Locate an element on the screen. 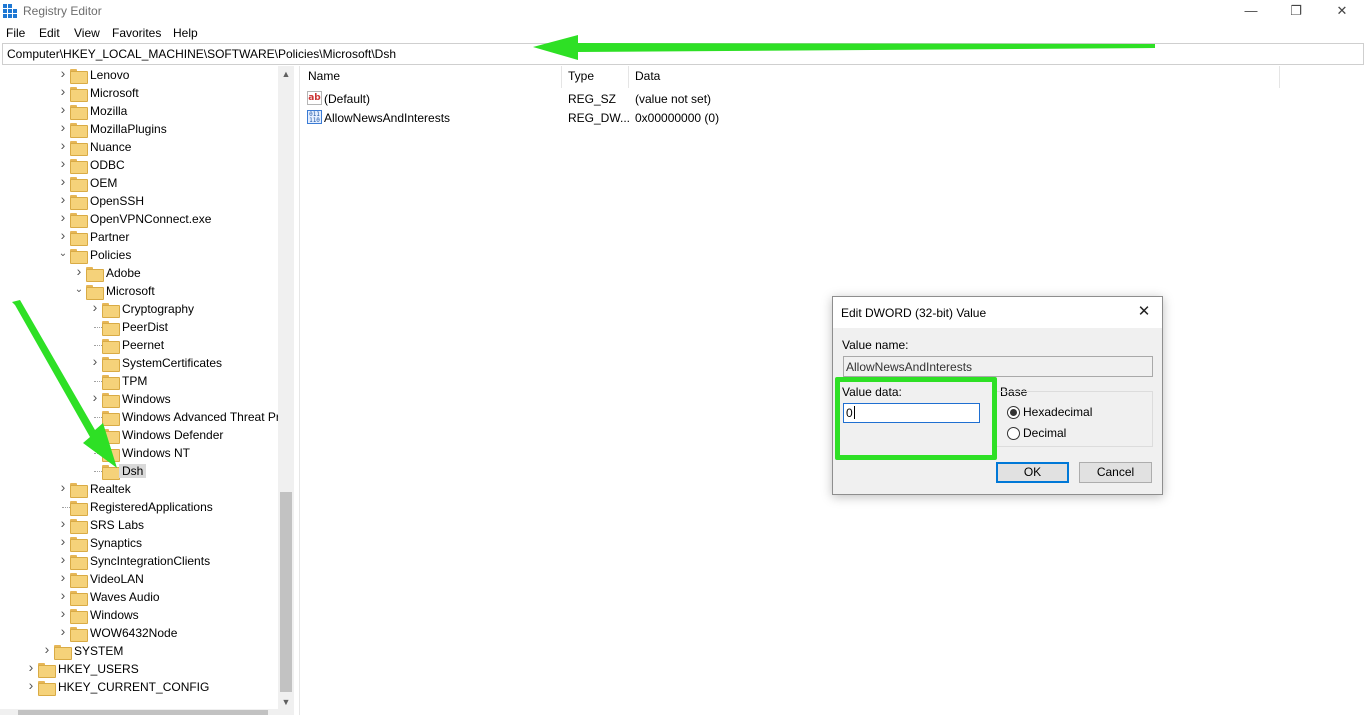  tree-node-label: HKEY_CURRENT_CONFIG is located at coordinates (133, 687).